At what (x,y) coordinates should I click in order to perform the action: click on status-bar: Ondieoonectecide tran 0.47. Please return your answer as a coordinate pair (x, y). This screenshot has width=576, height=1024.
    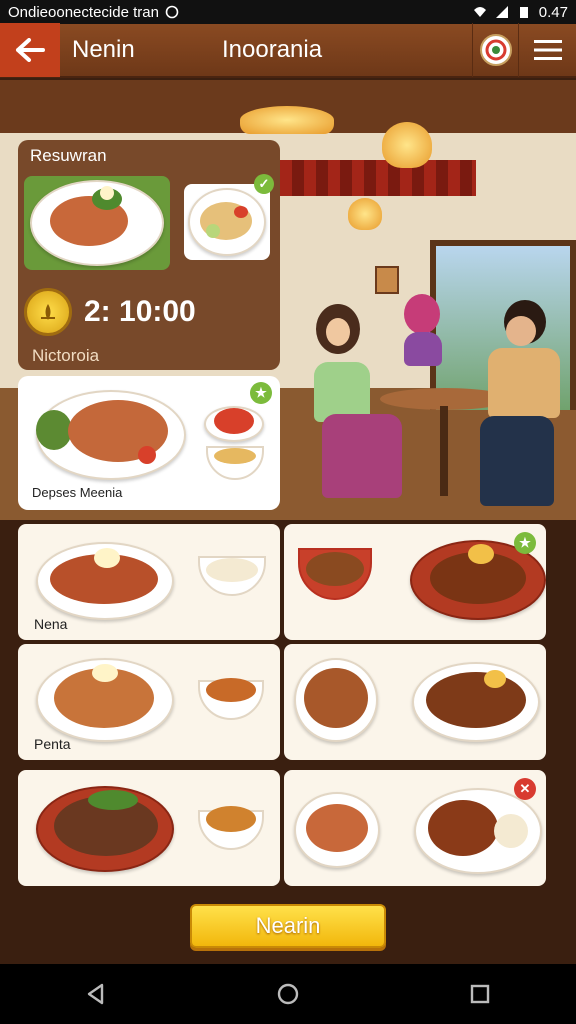
    Looking at the image, I should click on (288, 12).